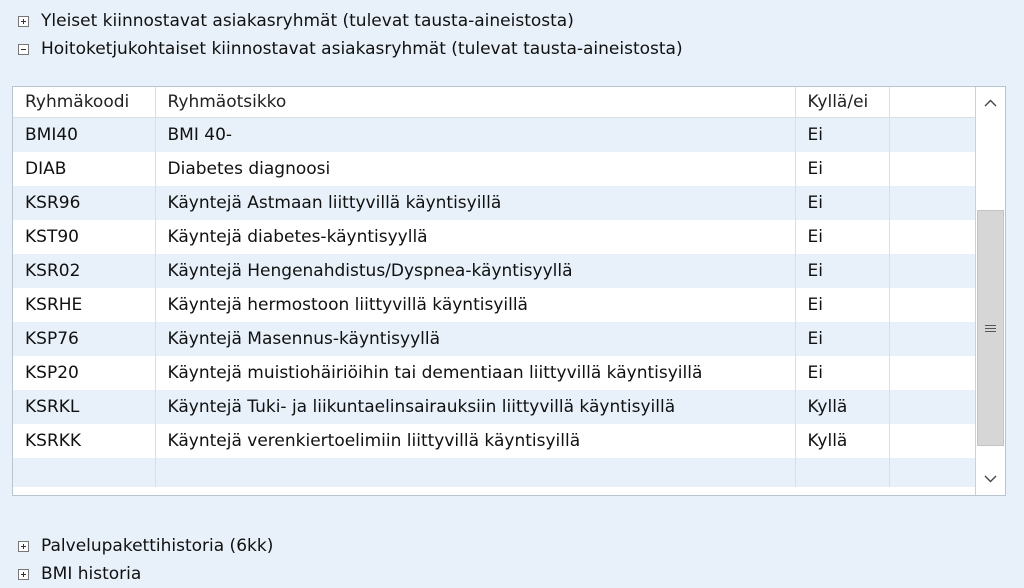 Image resolution: width=1024 pixels, height=588 pixels. What do you see at coordinates (23, 49) in the screenshot?
I see `collapse-icon` at bounding box center [23, 49].